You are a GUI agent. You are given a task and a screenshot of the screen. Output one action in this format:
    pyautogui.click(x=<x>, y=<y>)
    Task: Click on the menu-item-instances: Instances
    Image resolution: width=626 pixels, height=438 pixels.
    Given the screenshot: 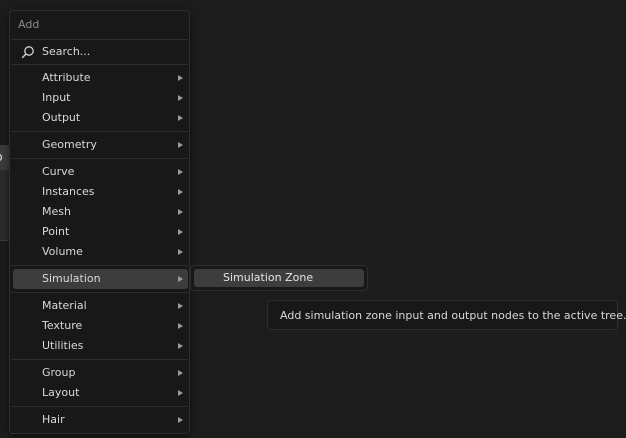 What is the action you would take?
    pyautogui.click(x=100, y=192)
    